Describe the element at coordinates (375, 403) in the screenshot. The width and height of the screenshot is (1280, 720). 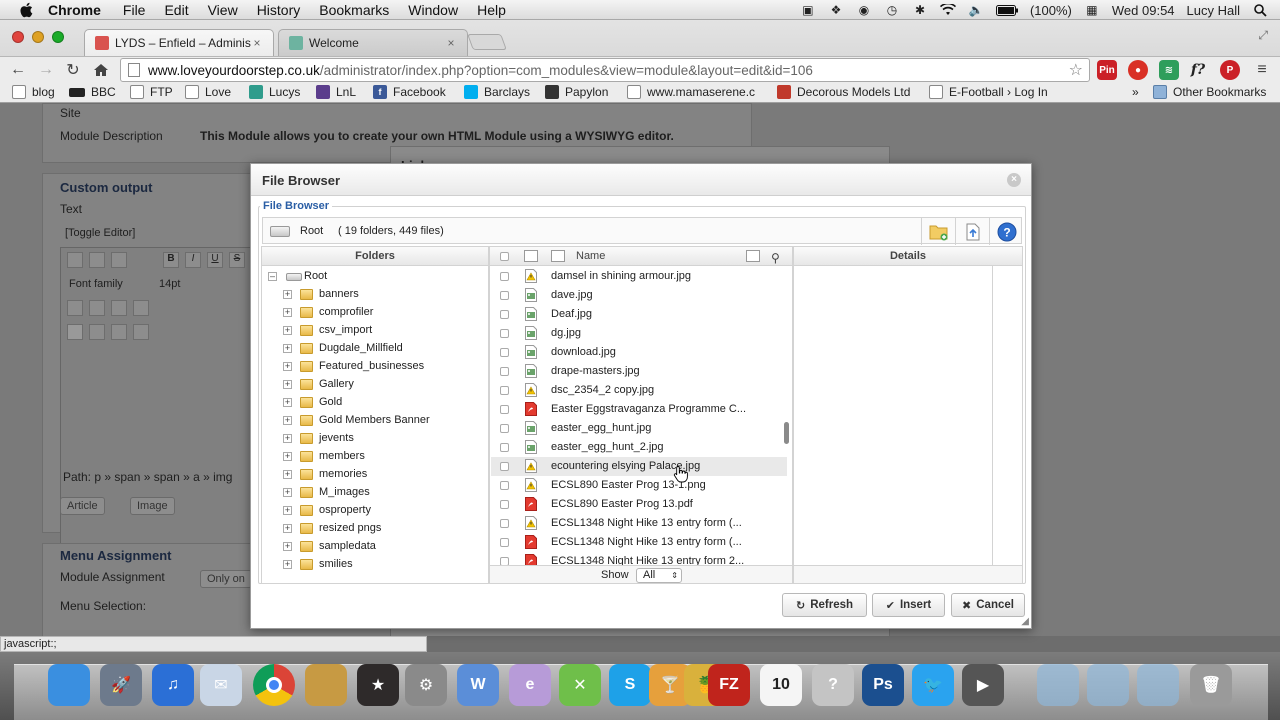
I see `folder-item: + Gold` at that location.